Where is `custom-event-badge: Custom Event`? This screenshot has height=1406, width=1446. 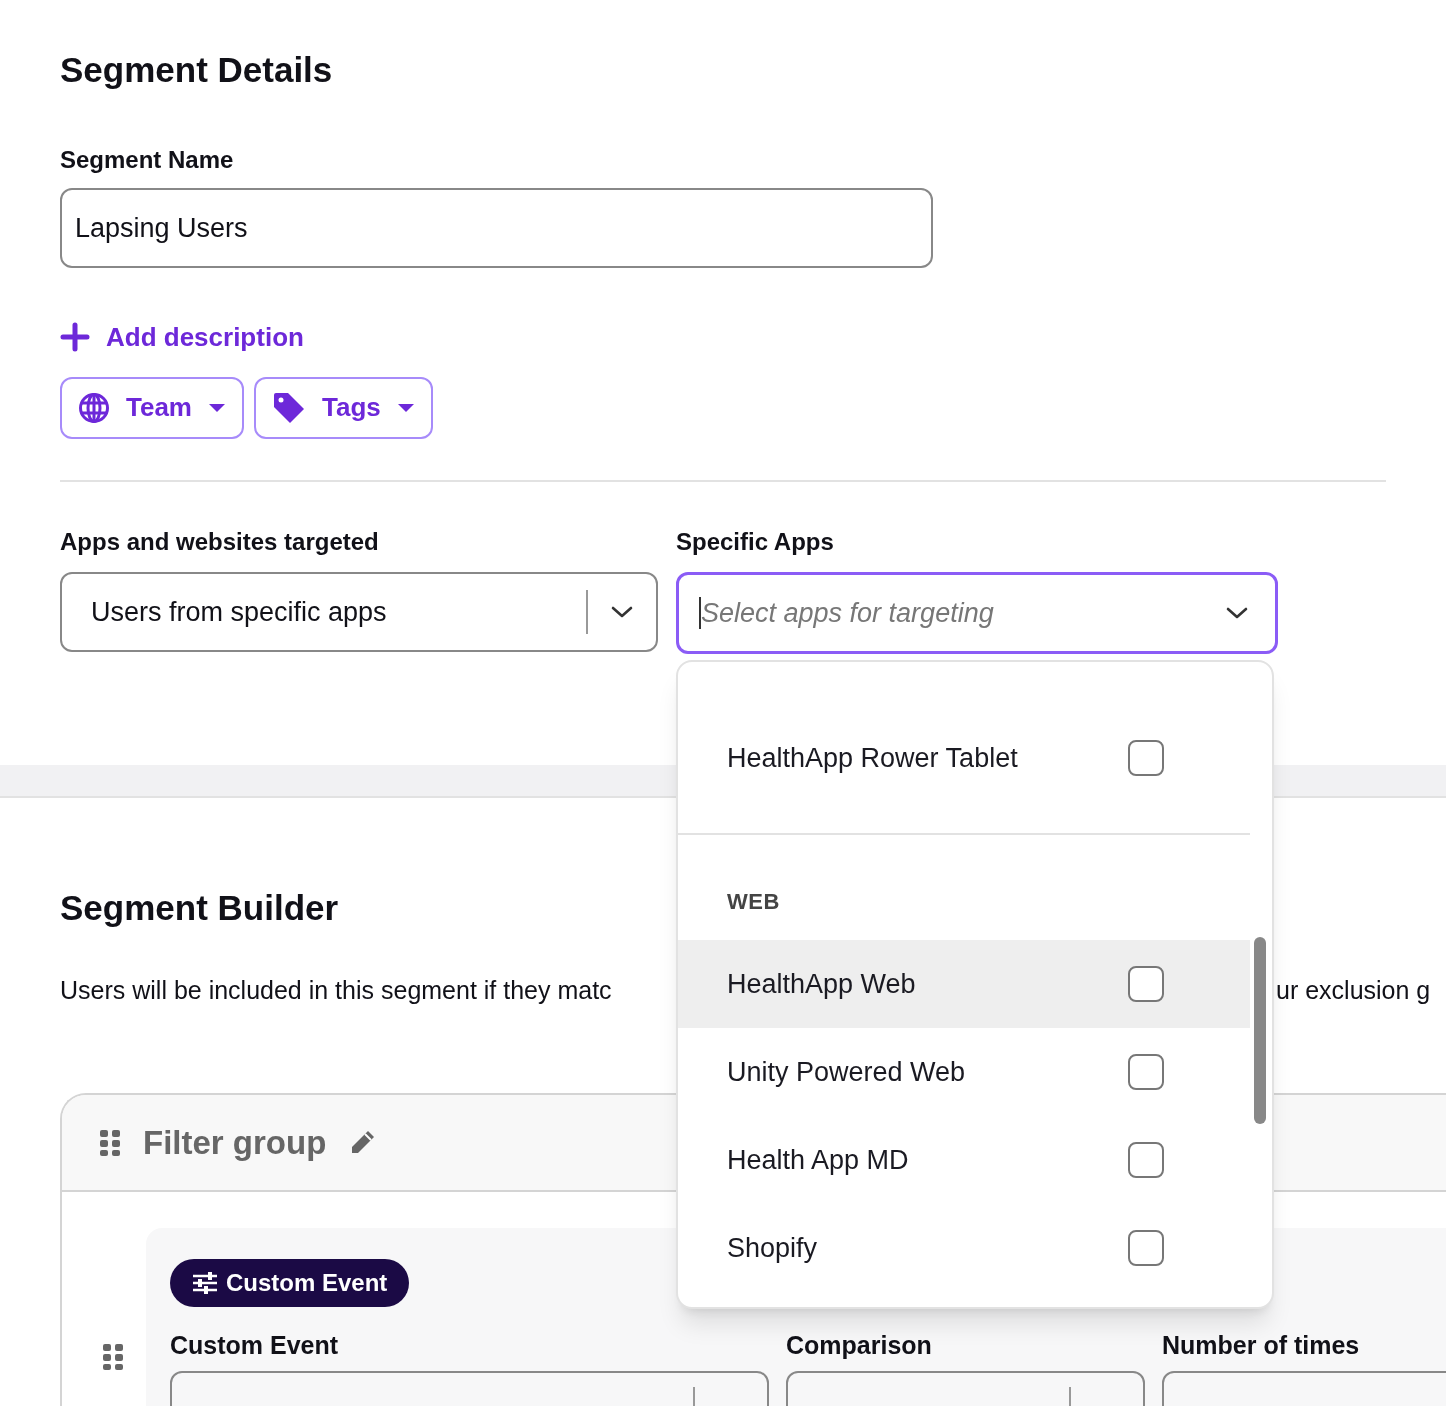 custom-event-badge: Custom Event is located at coordinates (290, 1283).